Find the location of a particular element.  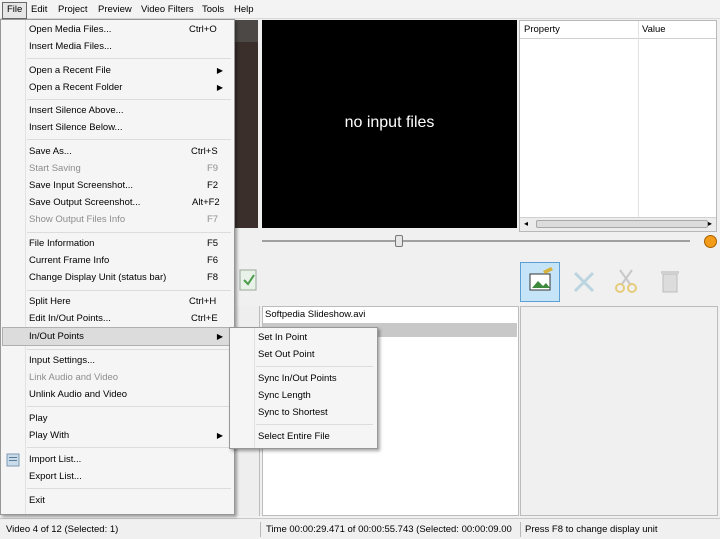

submenu-sync-shortest: Sync to Shortest is located at coordinates (303, 412).